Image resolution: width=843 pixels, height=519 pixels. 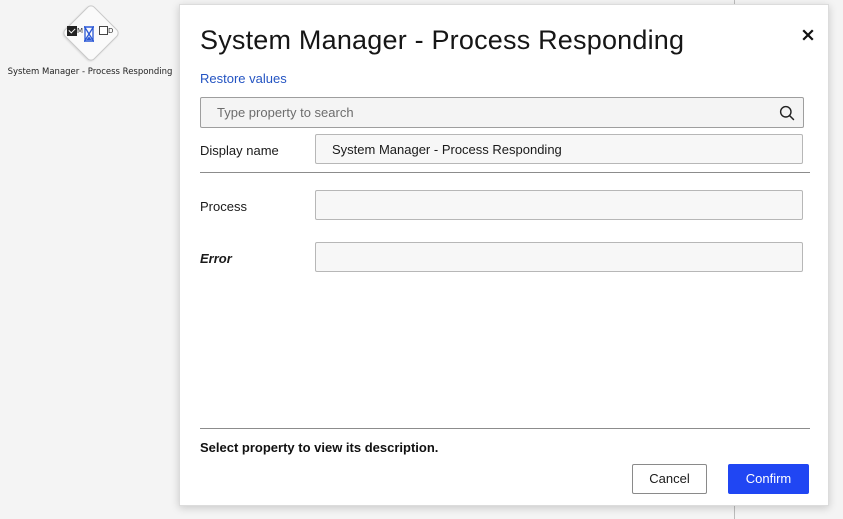 I want to click on property-search, so click(x=502, y=112).